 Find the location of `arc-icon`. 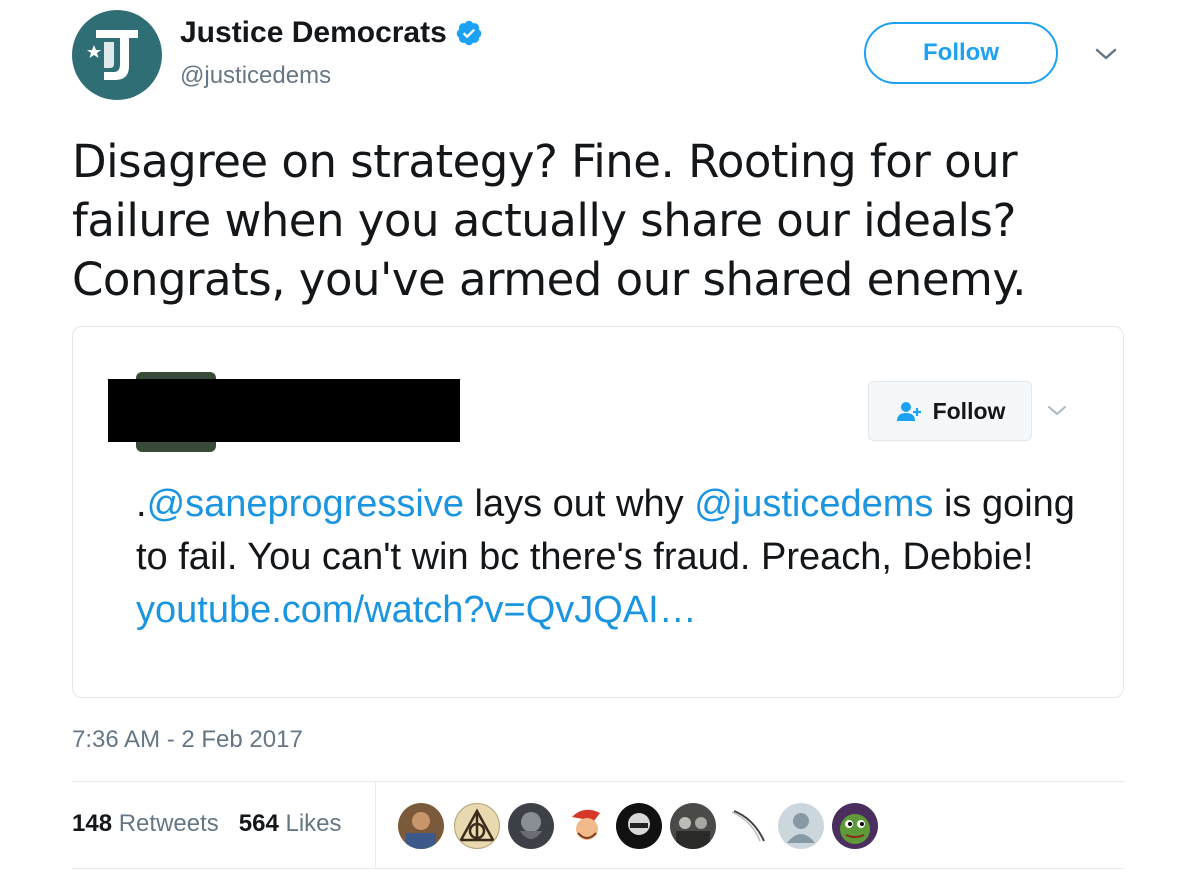

arc-icon is located at coordinates (748, 826).